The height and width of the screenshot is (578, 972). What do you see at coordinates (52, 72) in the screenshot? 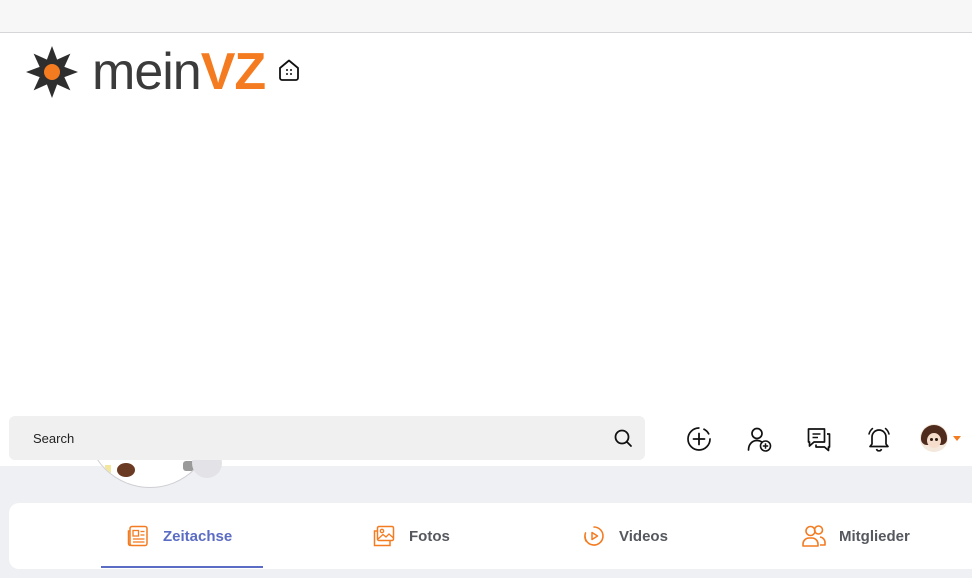
I see `meinvz-logo-icon` at bounding box center [52, 72].